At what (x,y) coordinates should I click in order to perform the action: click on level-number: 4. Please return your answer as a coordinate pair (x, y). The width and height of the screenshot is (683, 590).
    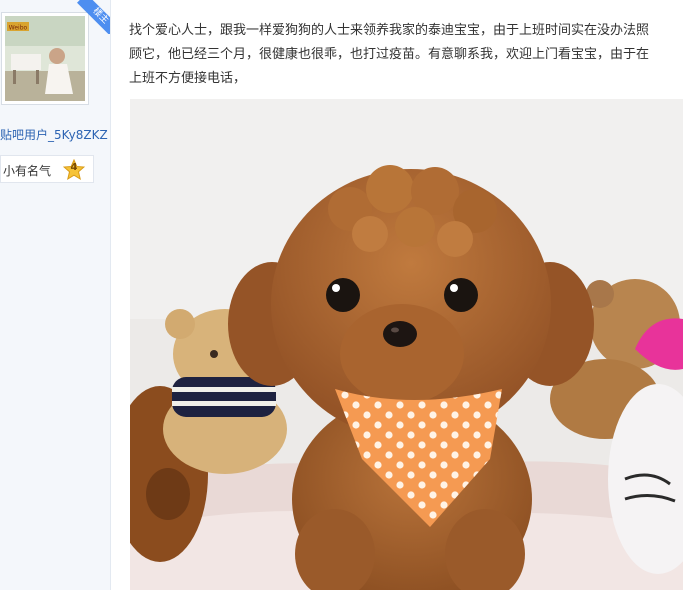
    Looking at the image, I should click on (74, 167).